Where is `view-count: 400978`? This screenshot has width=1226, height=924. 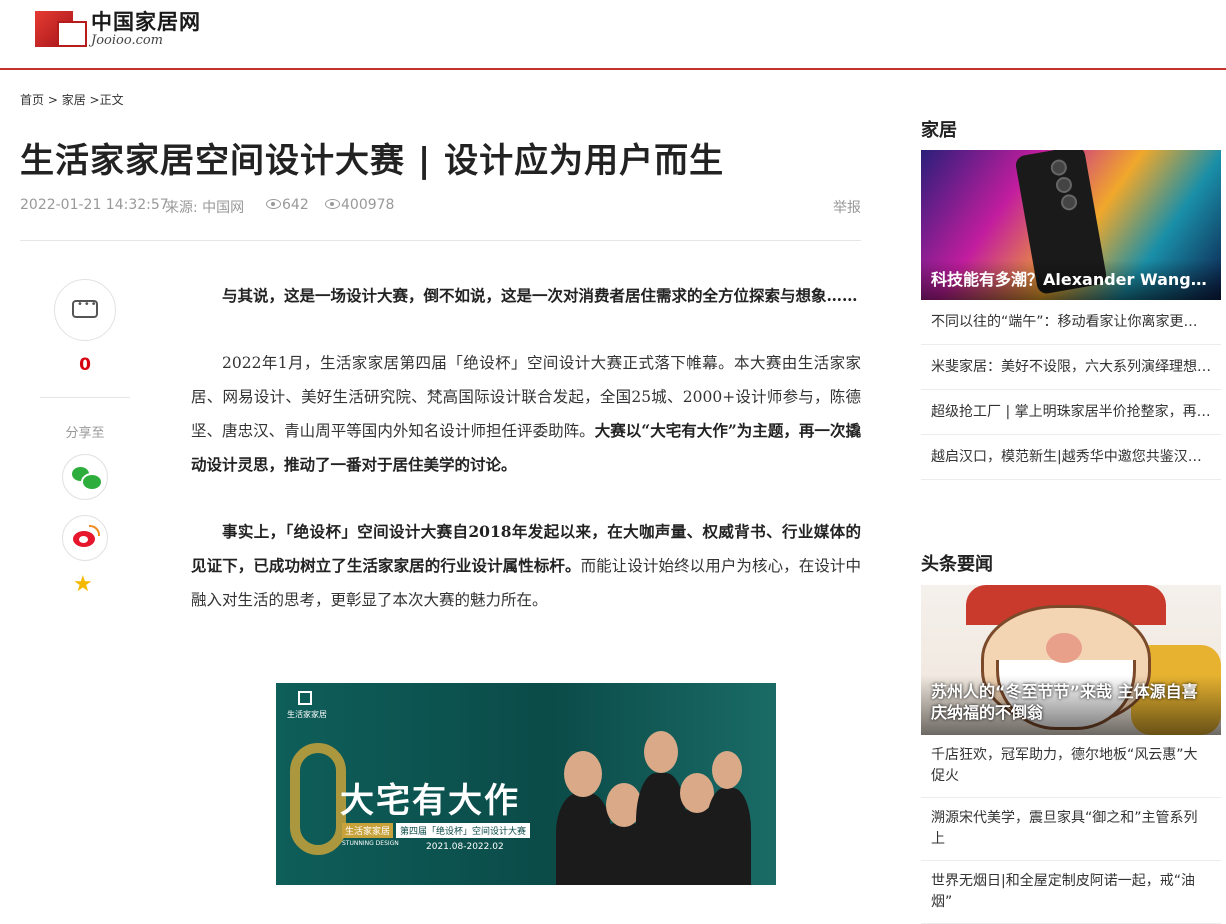 view-count: 400978 is located at coordinates (359, 205).